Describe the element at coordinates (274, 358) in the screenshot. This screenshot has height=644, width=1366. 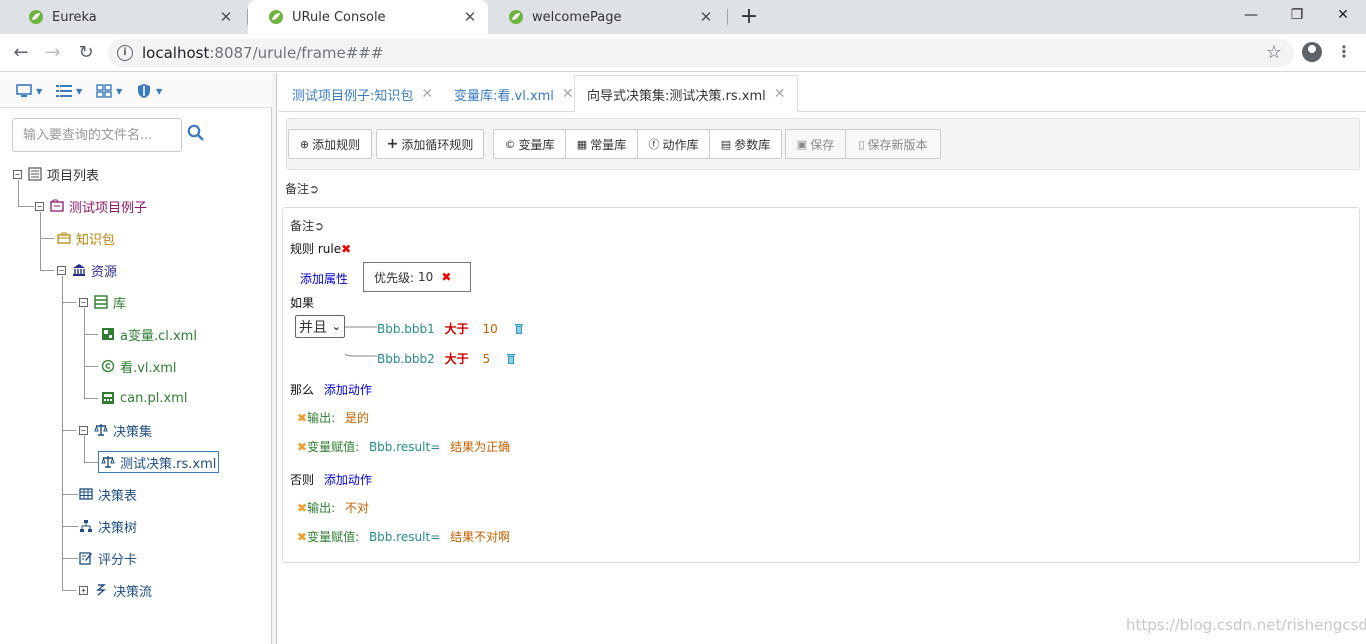
I see `panel-splitter` at that location.